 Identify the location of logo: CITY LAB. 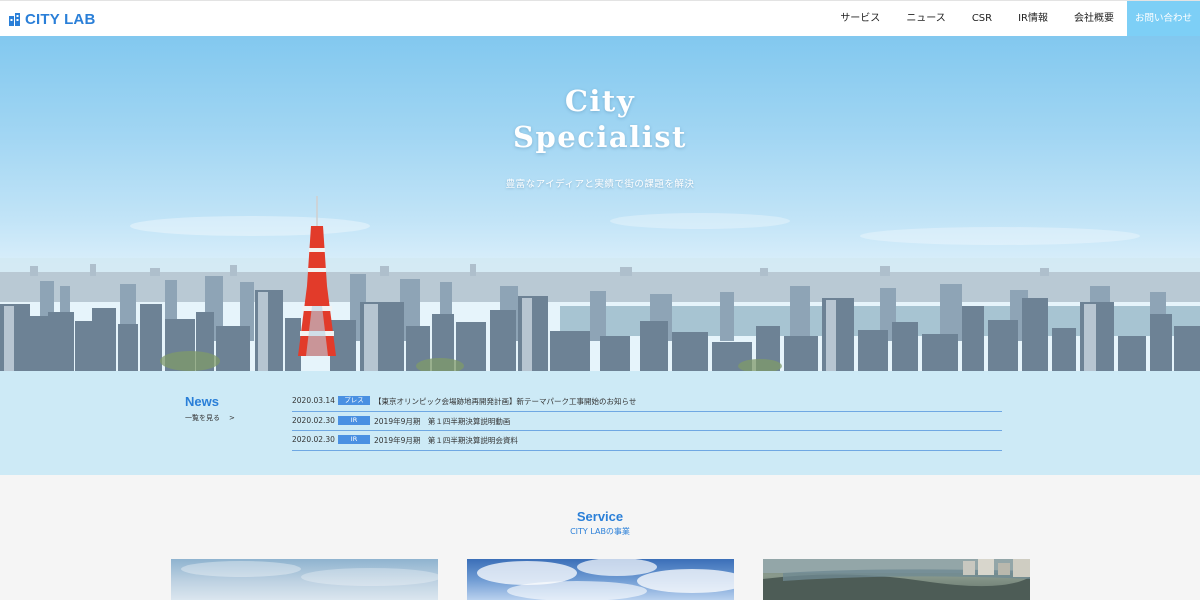
(52, 19).